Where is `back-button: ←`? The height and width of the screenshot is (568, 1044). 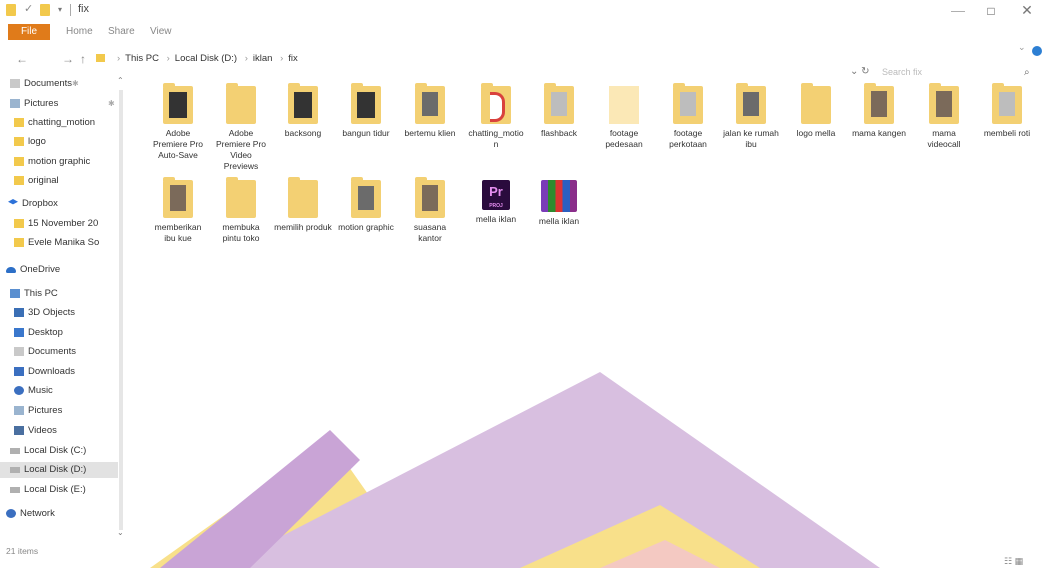 back-button: ← is located at coordinates (22, 59).